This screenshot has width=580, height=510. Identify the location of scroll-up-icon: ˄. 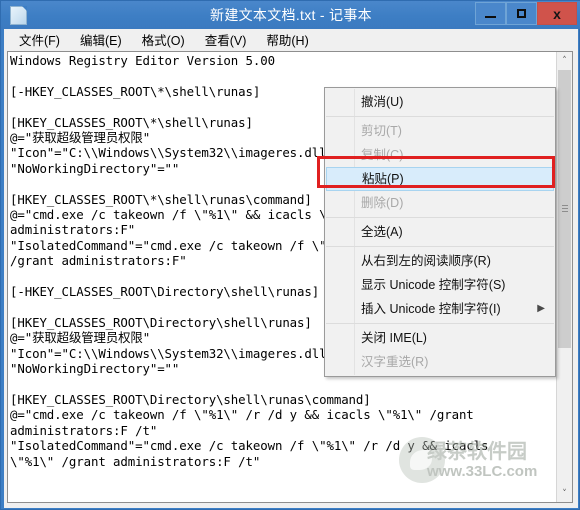
(564, 60).